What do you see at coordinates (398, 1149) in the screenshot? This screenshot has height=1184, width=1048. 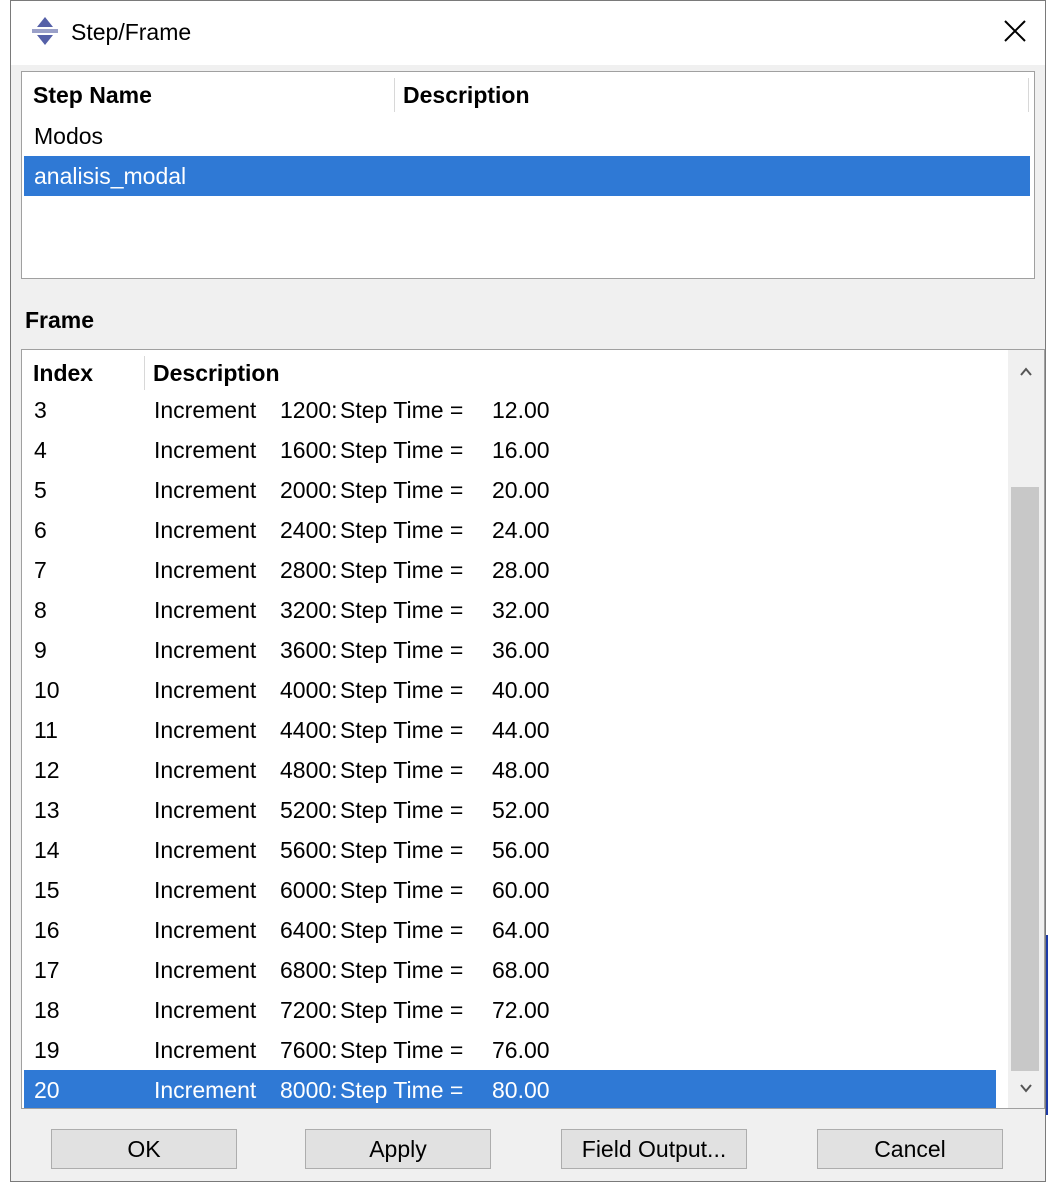 I see `apply-button: Apply` at bounding box center [398, 1149].